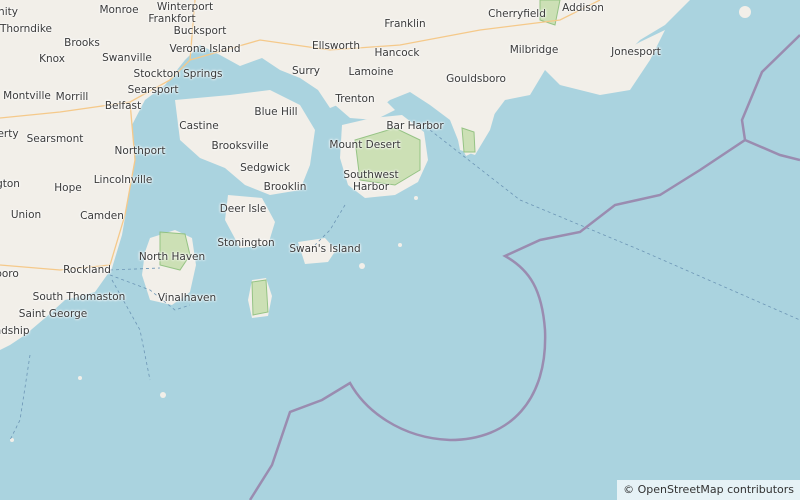  I want to click on place-label-brooksville: Brooksville, so click(240, 146).